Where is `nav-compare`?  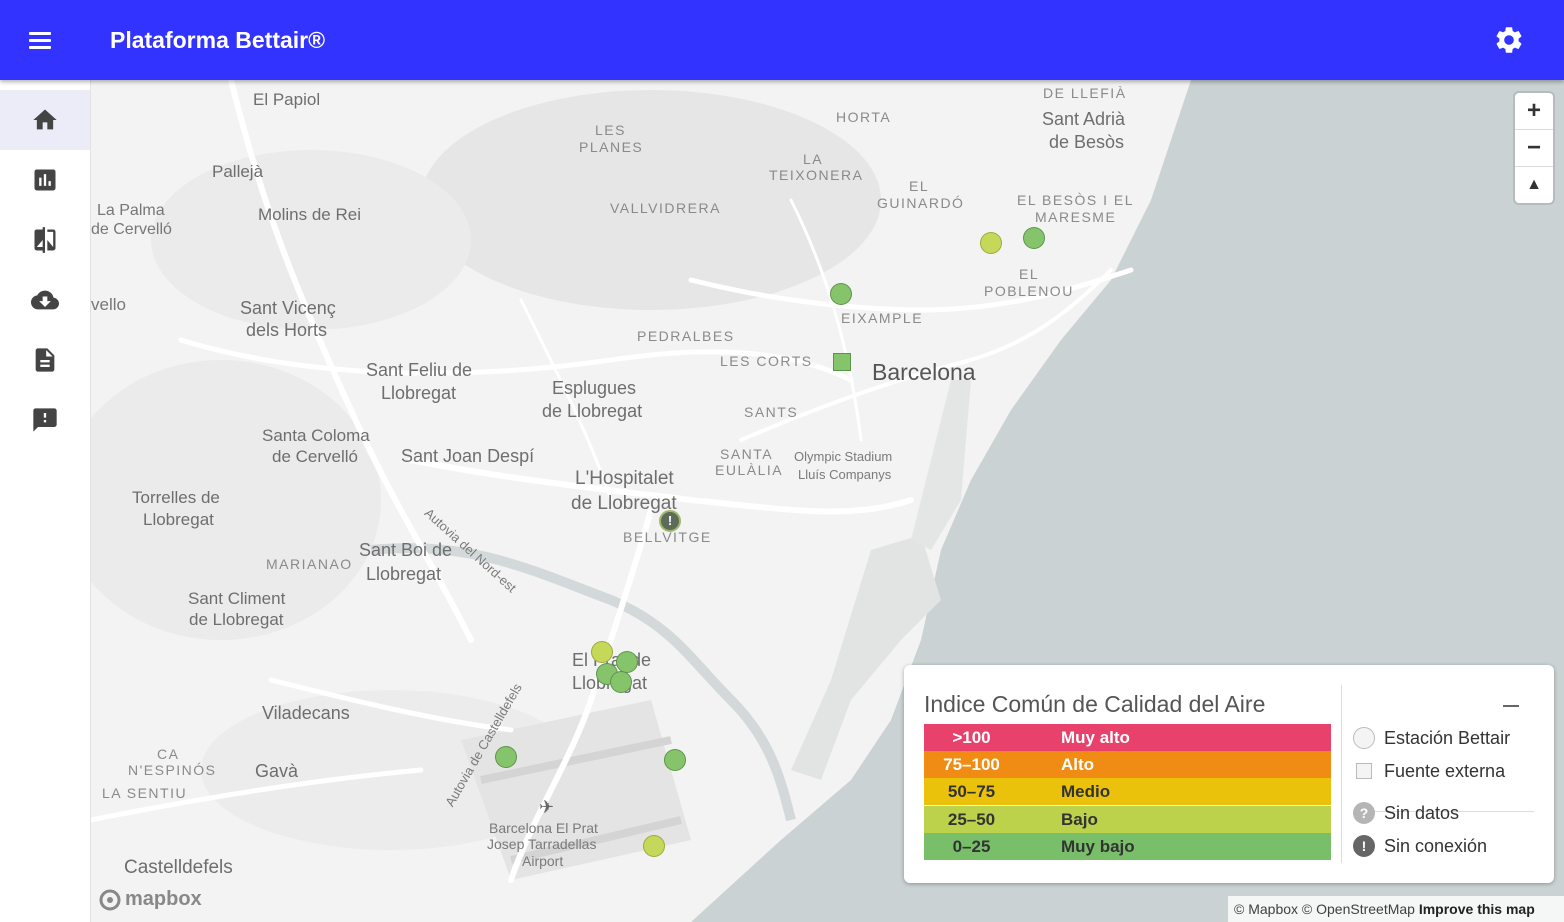
nav-compare is located at coordinates (45, 240).